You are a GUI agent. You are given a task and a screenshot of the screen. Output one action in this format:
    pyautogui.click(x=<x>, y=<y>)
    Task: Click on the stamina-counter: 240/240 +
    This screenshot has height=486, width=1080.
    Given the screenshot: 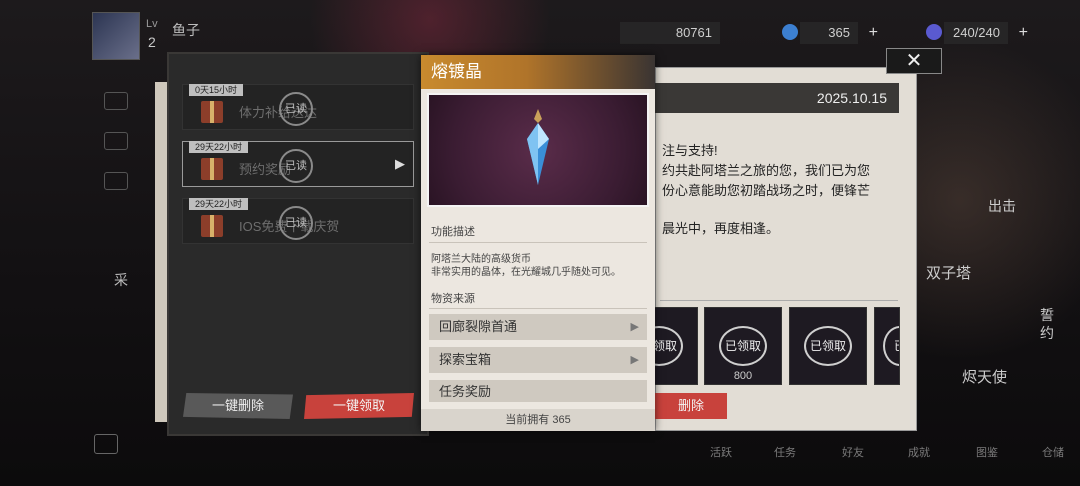 What is the action you would take?
    pyautogui.click(x=986, y=33)
    